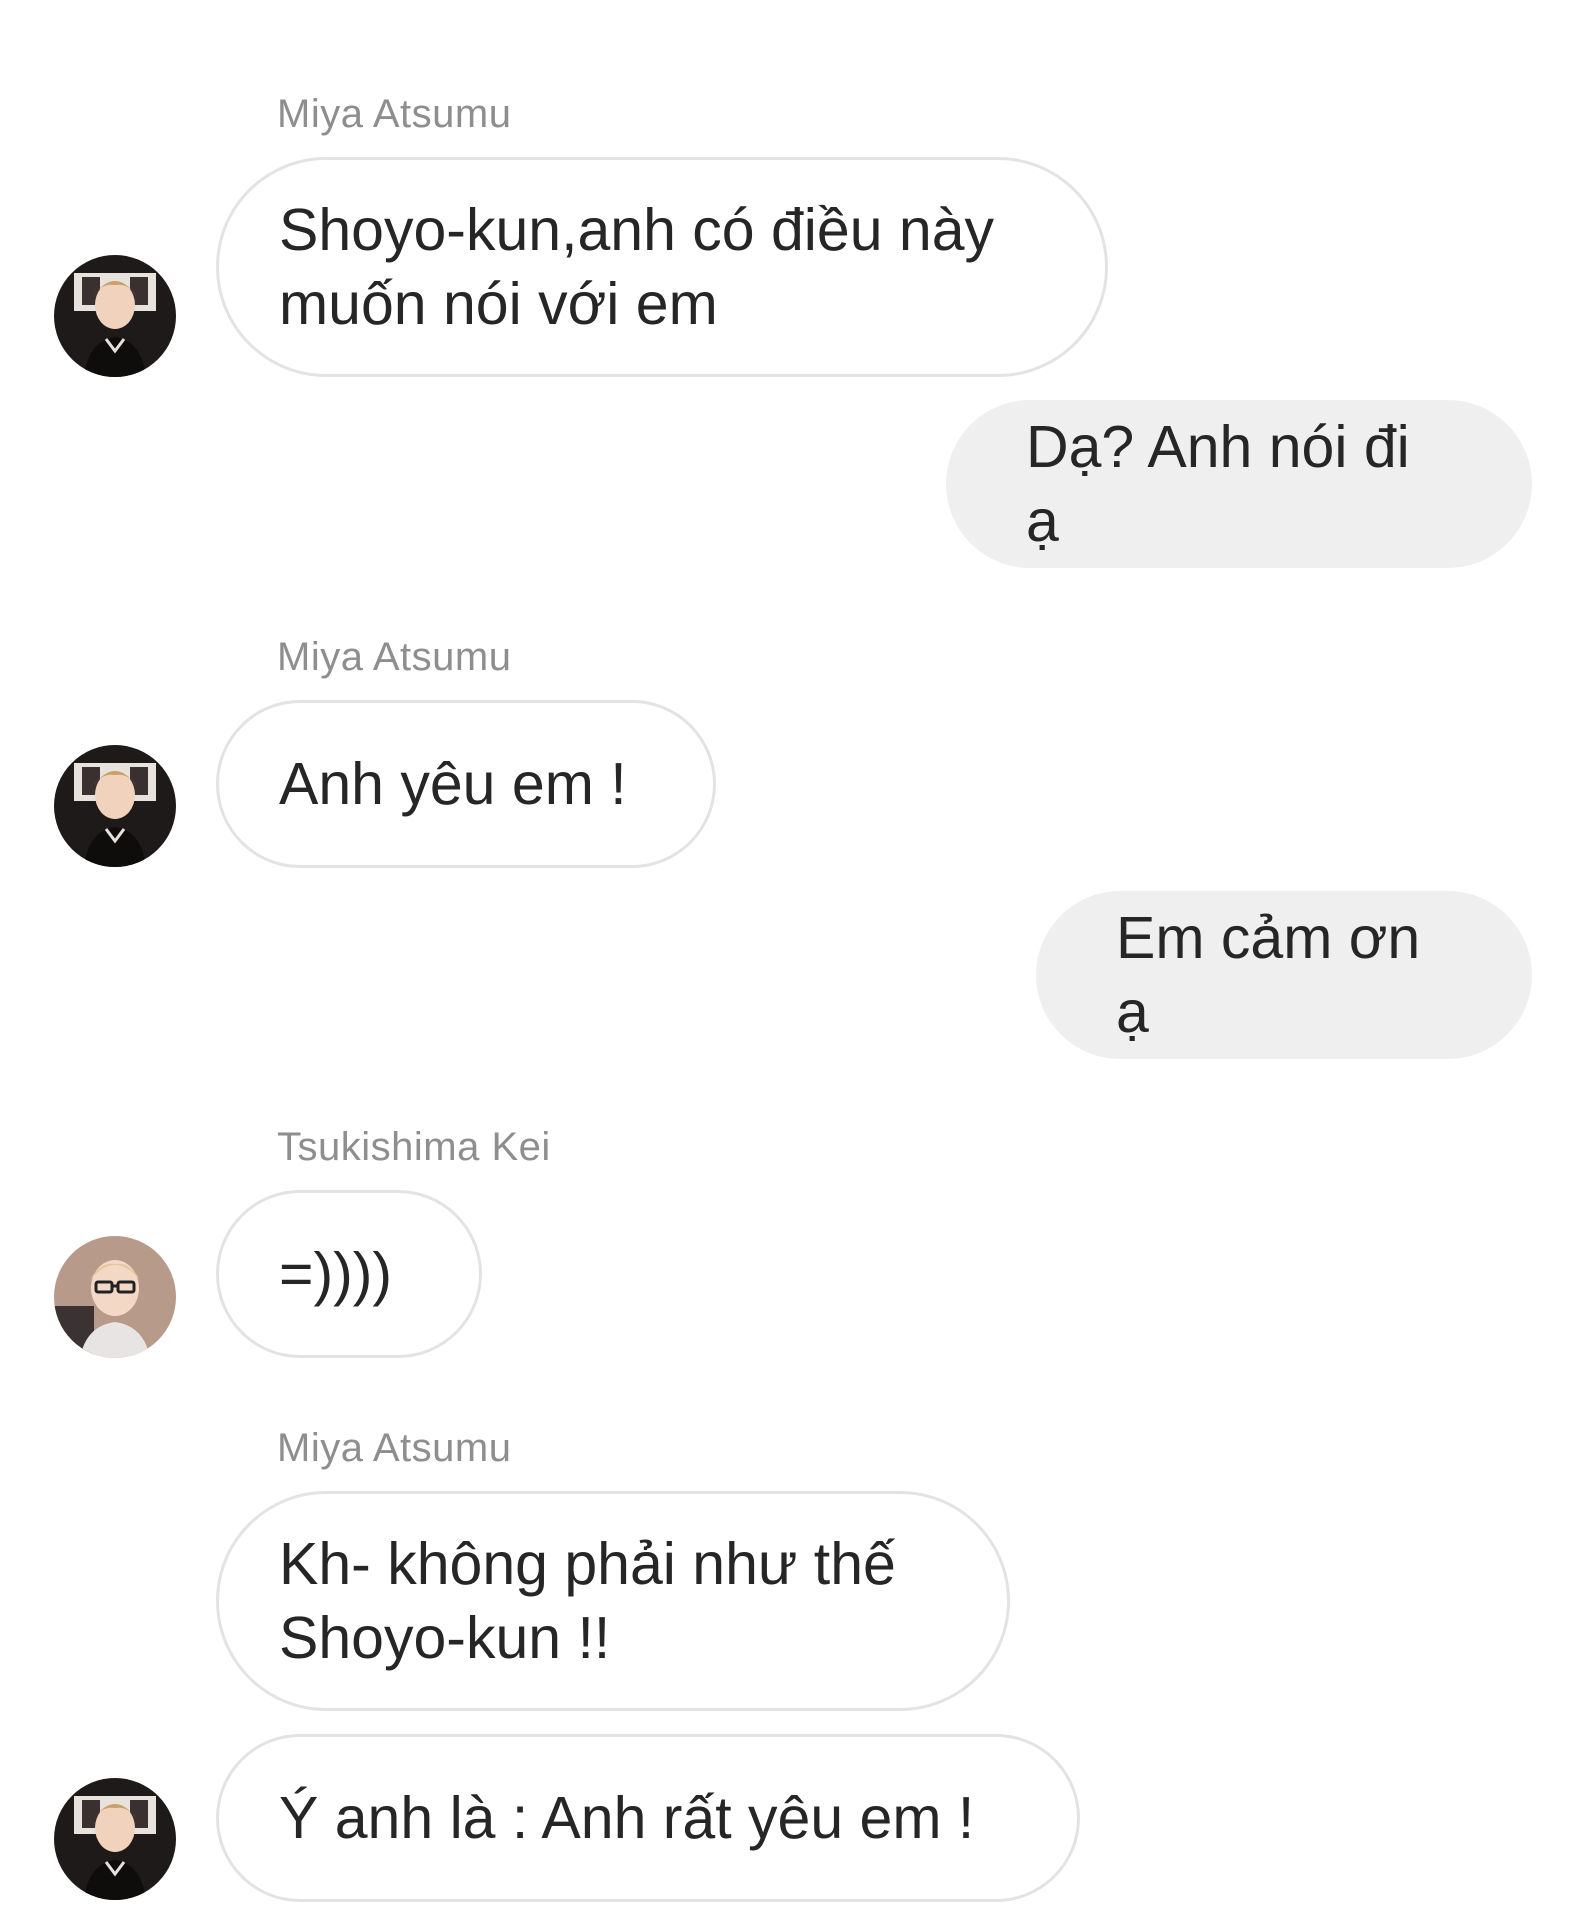  What do you see at coordinates (445, 1638) in the screenshot?
I see `message-line: Shoyo-kun !!` at bounding box center [445, 1638].